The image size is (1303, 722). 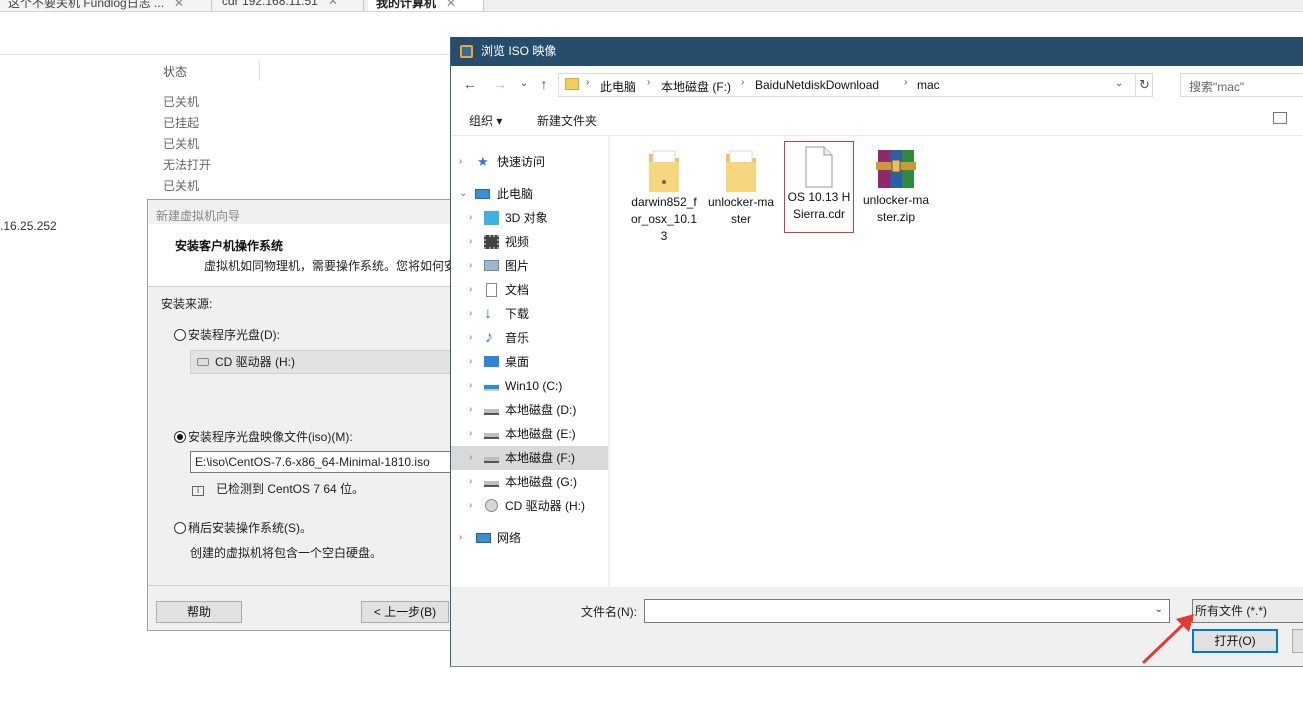 I want to click on nav-cd-drive-h: › CD 驱动器 (H:), so click(x=529, y=506).